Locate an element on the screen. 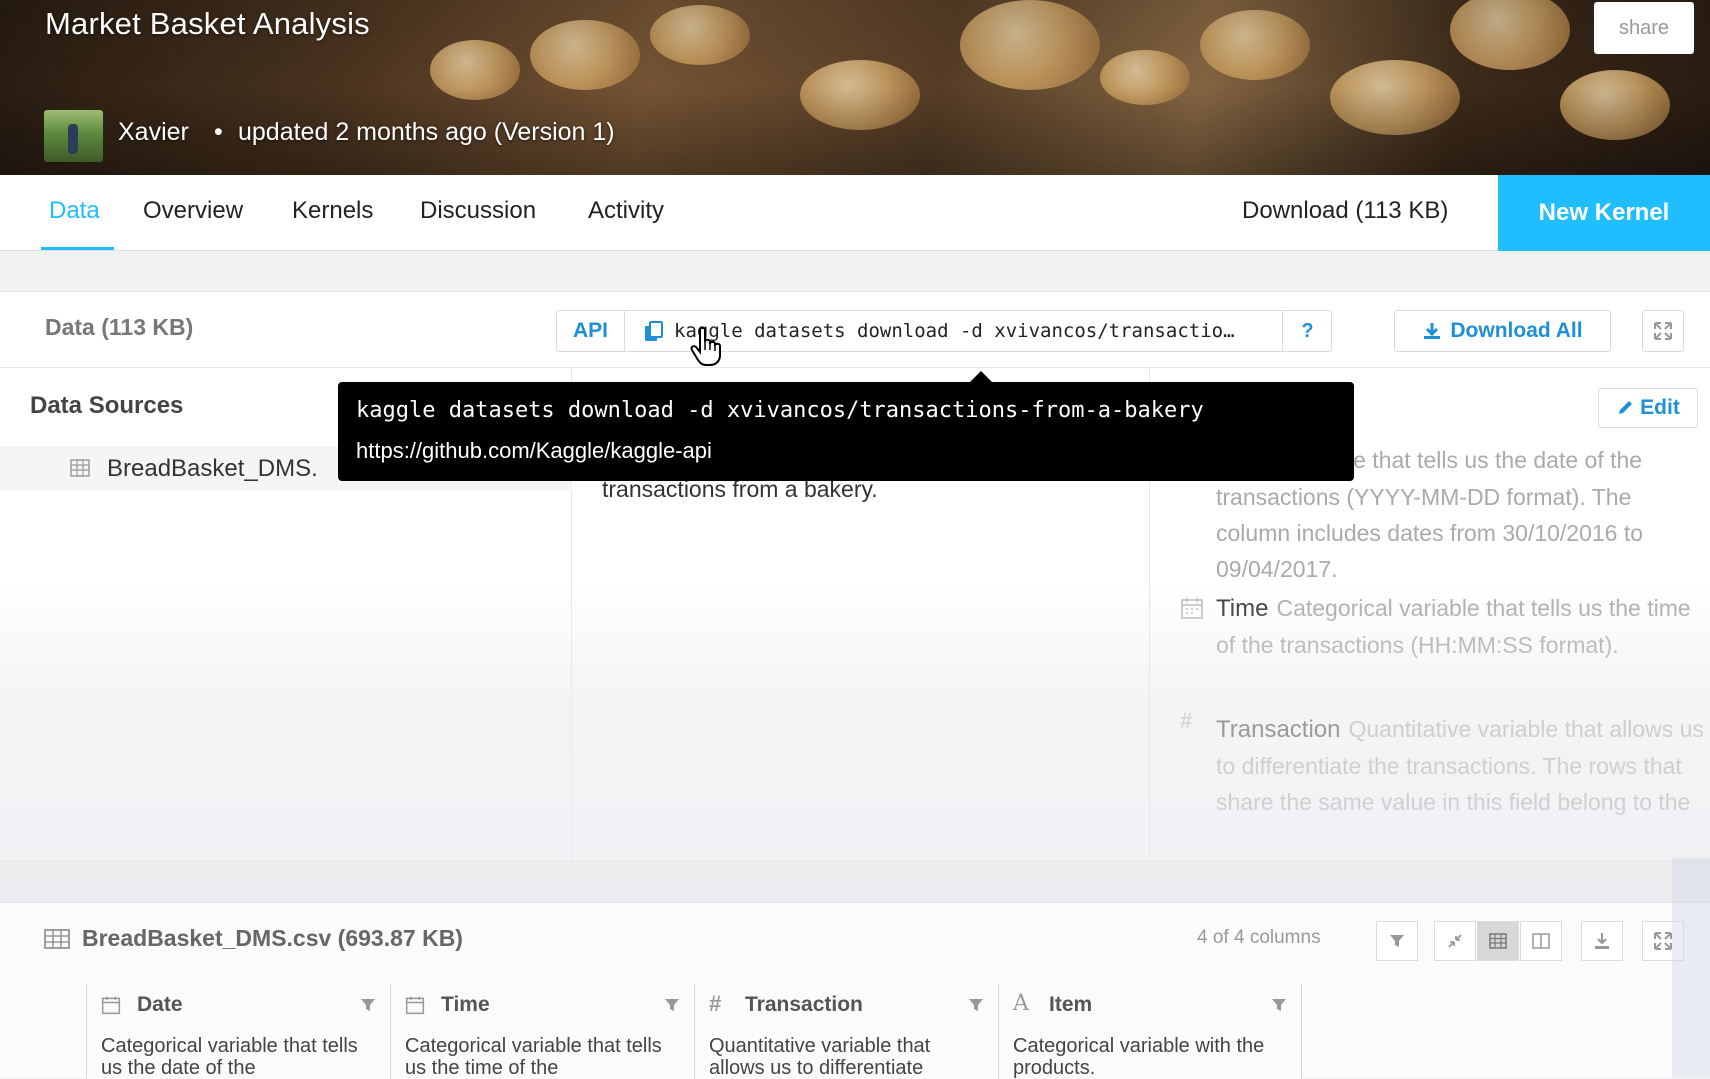 Image resolution: width=1710 pixels, height=1079 pixels. tab-discussion: Discussion is located at coordinates (478, 211).